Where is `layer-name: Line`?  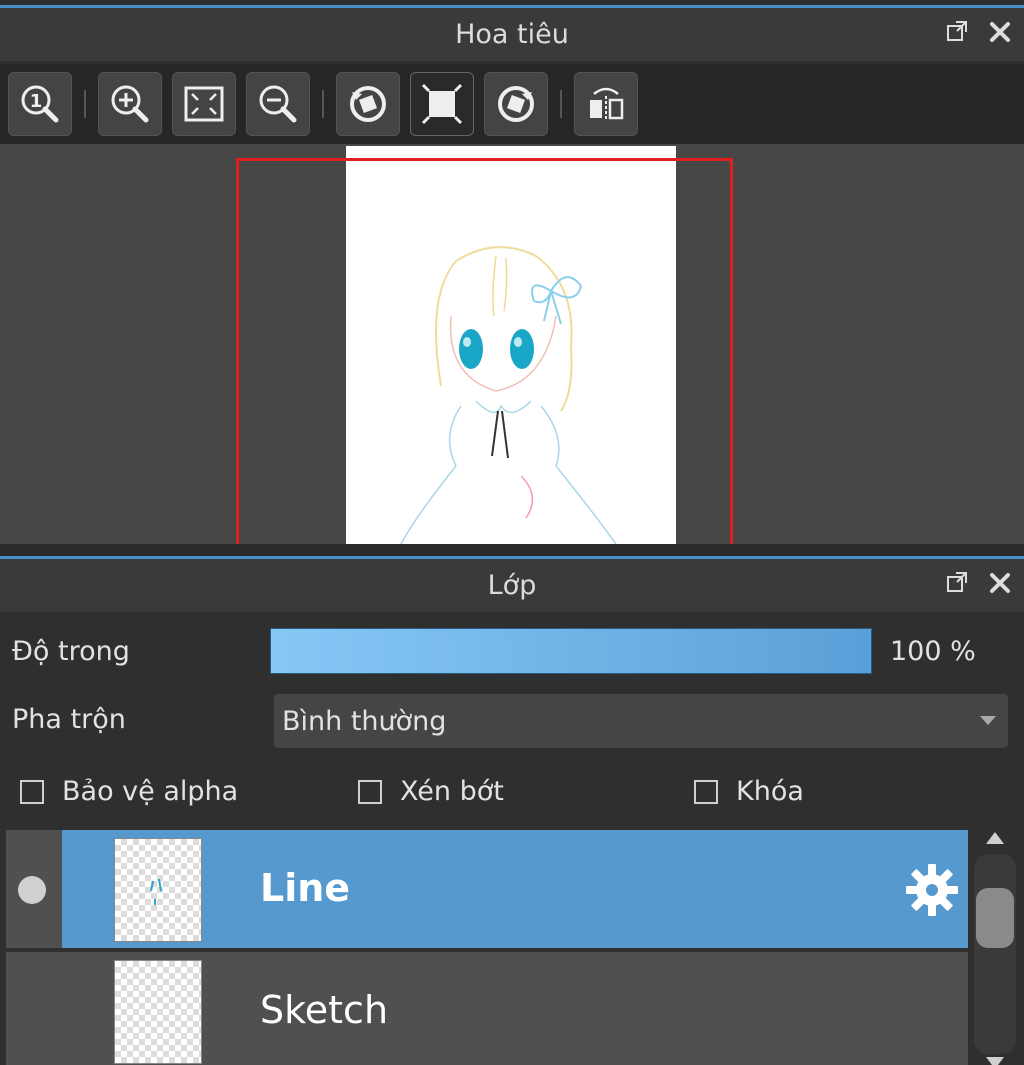 layer-name: Line is located at coordinates (305, 888).